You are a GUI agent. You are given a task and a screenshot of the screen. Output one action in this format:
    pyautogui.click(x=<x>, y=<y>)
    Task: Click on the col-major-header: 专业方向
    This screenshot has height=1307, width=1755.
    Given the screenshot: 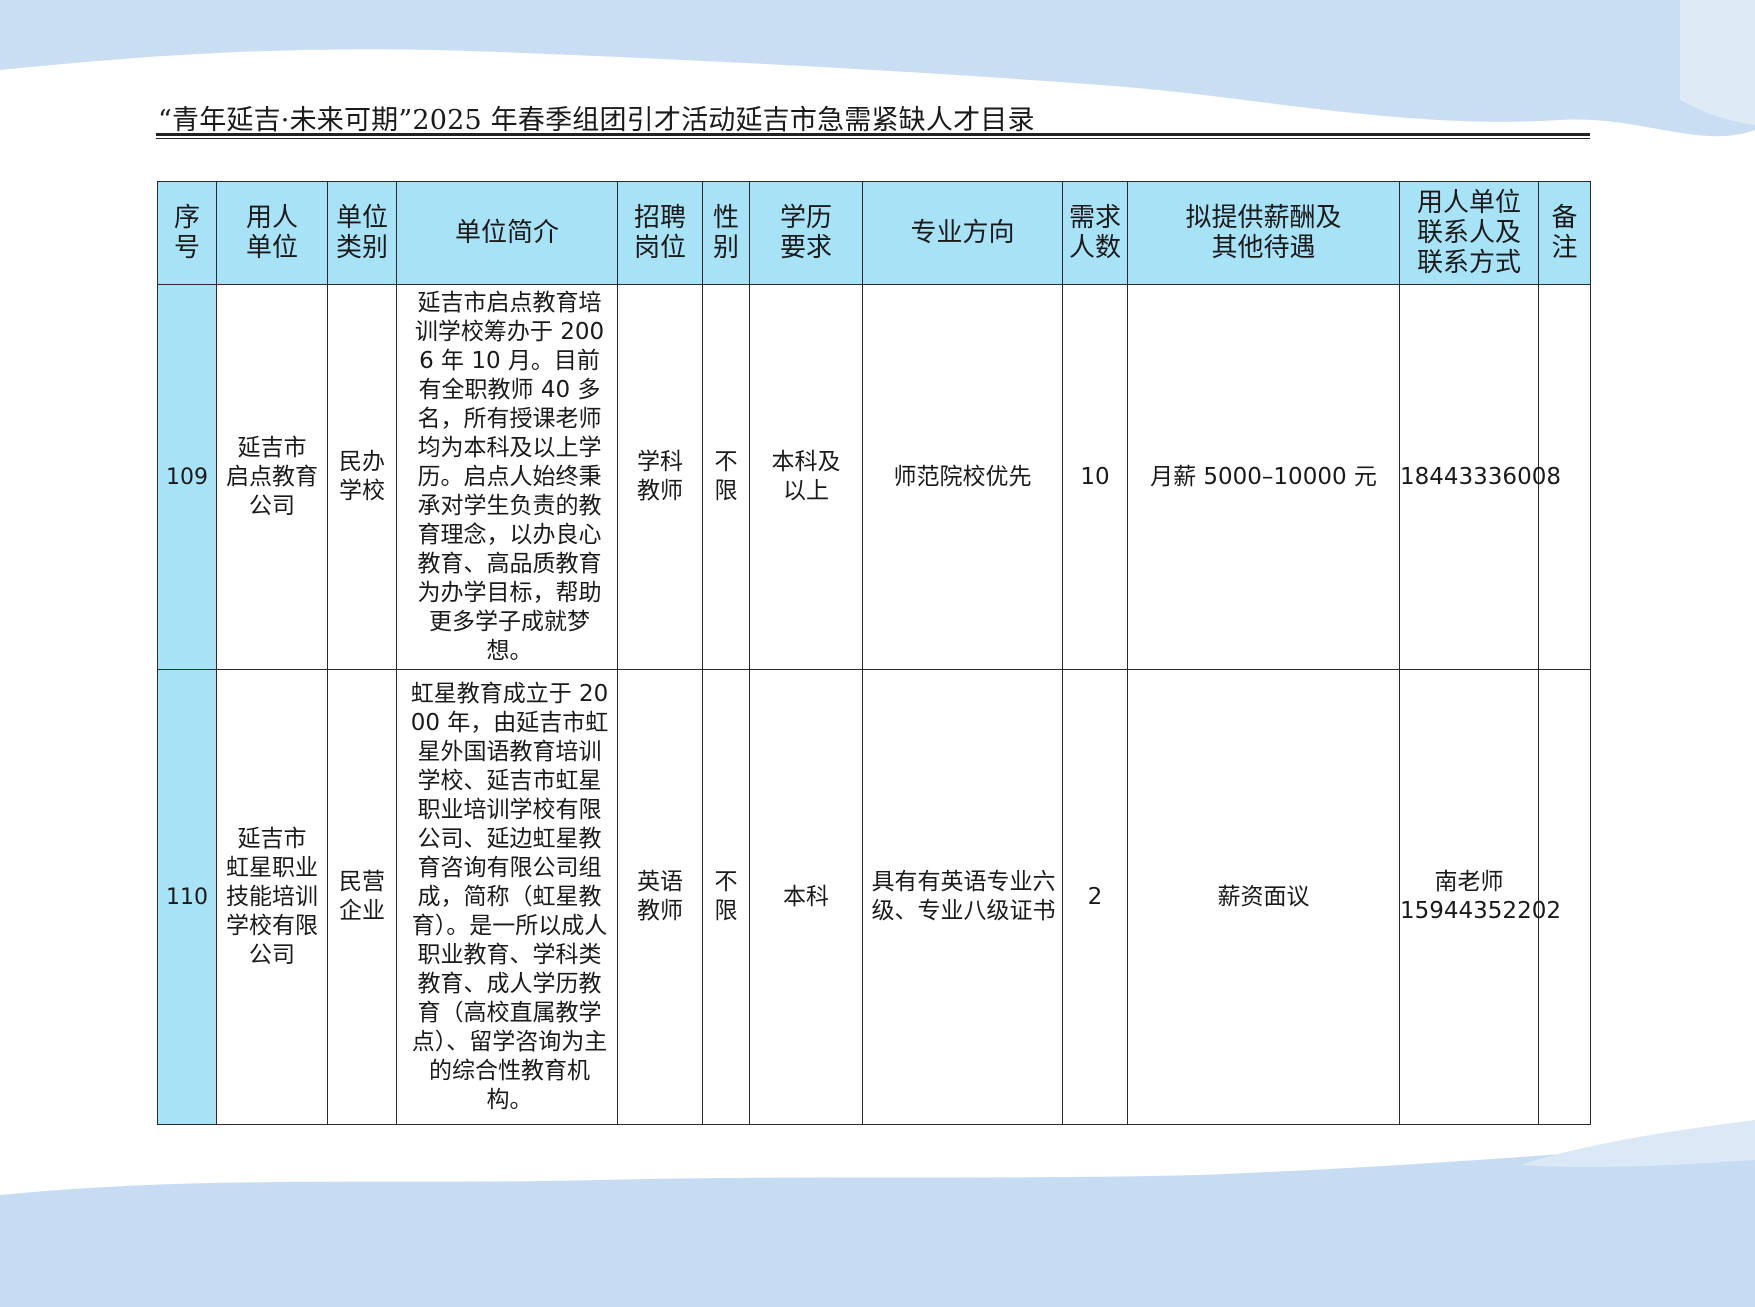 What is the action you would take?
    pyautogui.click(x=962, y=233)
    